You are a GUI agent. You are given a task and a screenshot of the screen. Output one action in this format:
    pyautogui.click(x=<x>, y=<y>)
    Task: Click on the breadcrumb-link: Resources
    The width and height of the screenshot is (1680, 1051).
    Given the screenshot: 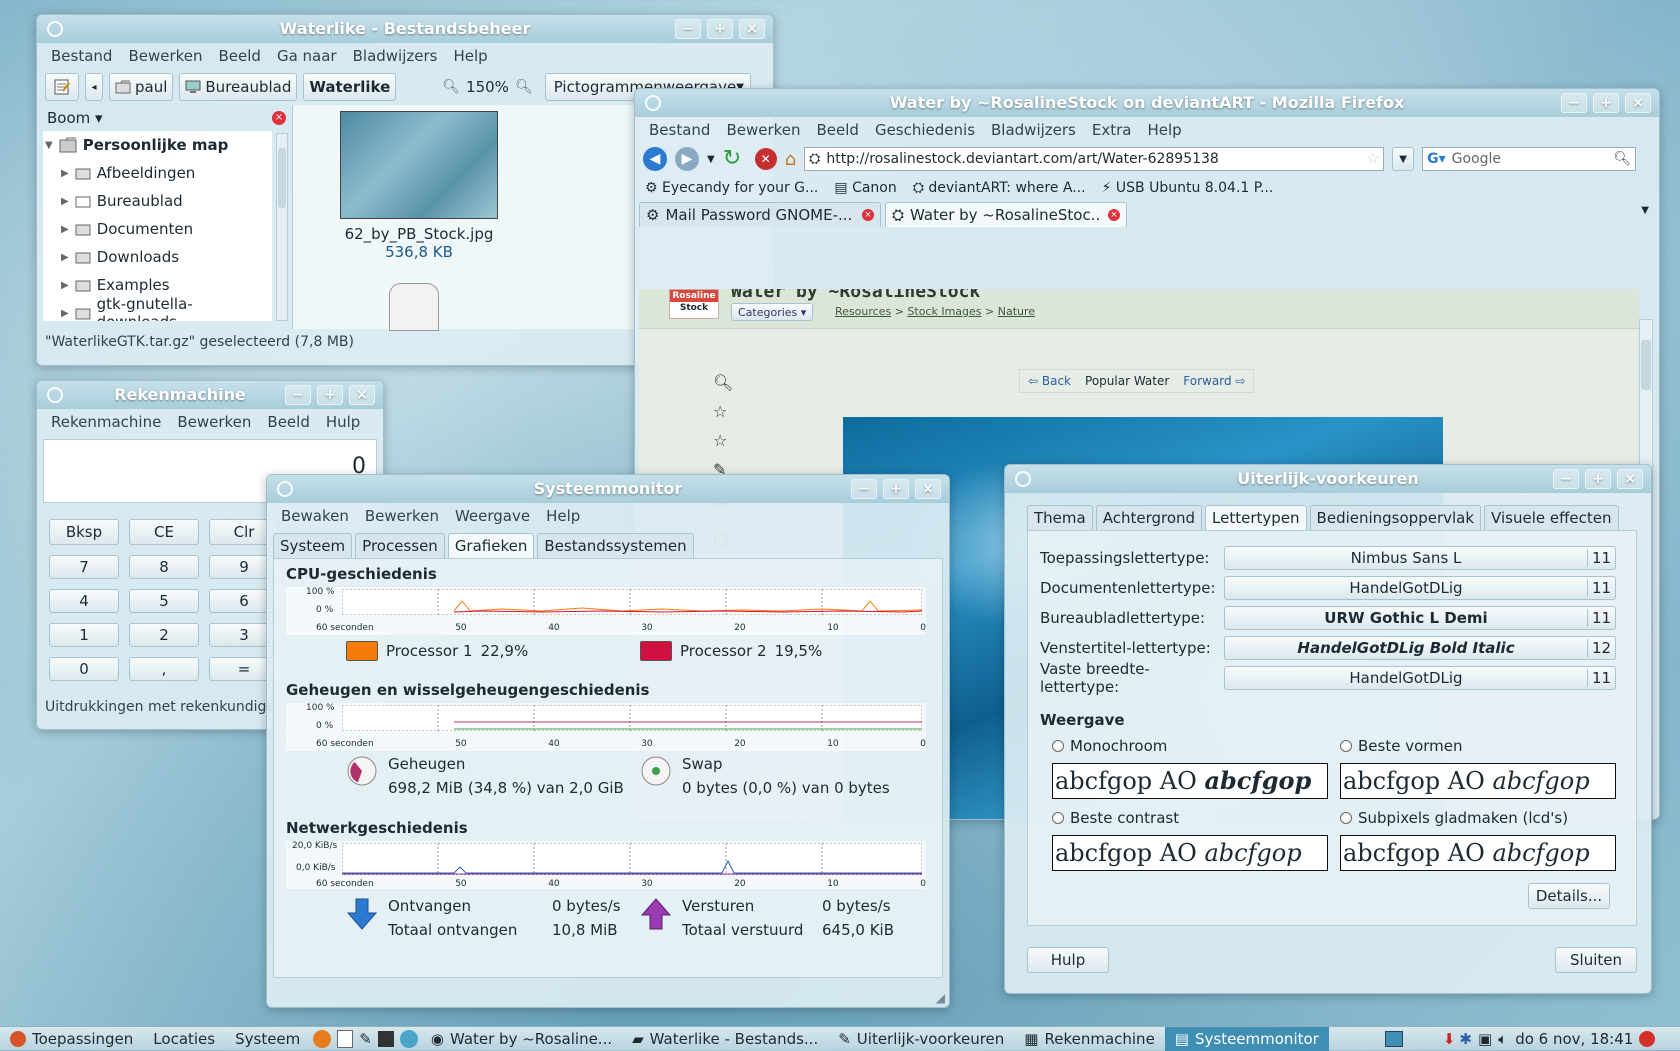 What is the action you would take?
    pyautogui.click(x=863, y=311)
    